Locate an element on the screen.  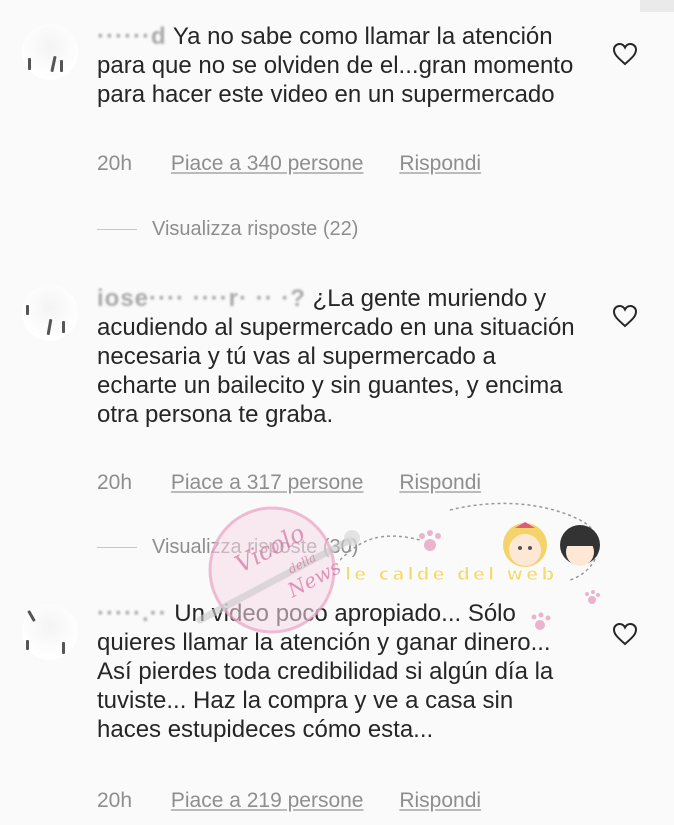
watermark-banner-text: le calde del web is located at coordinates (451, 574).